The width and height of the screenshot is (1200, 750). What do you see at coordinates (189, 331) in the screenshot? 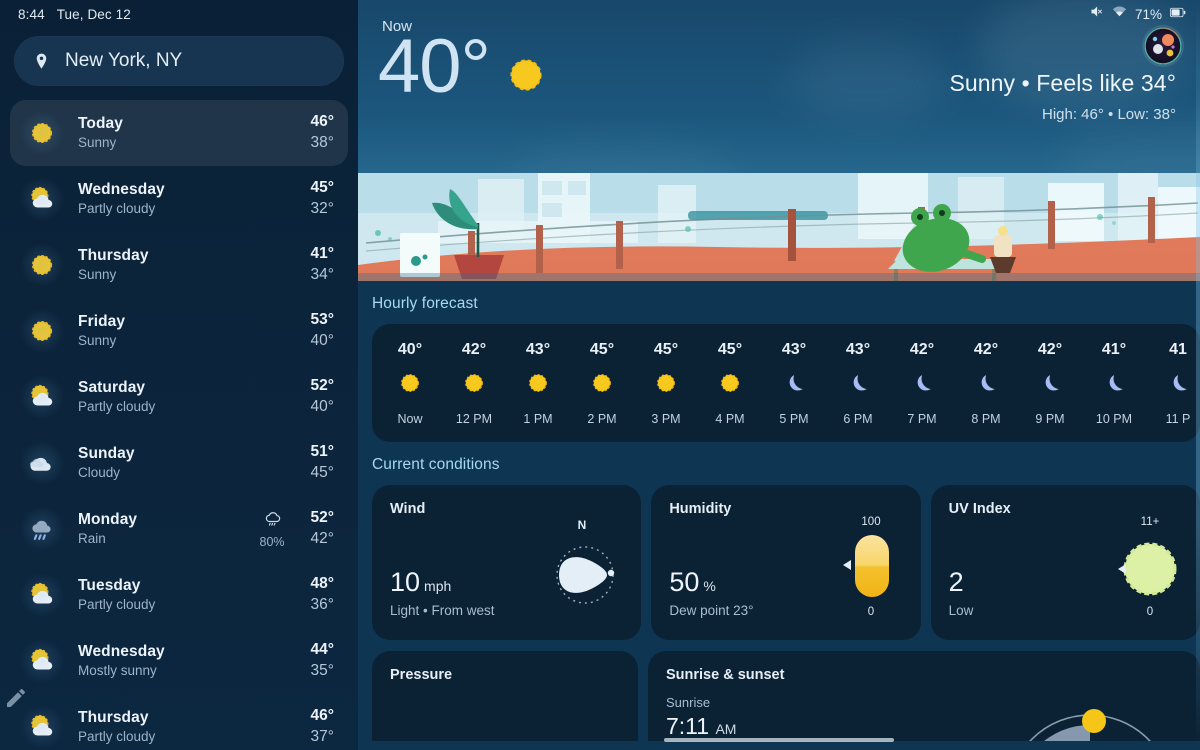
I see `day-text: Friday Sunny` at bounding box center [189, 331].